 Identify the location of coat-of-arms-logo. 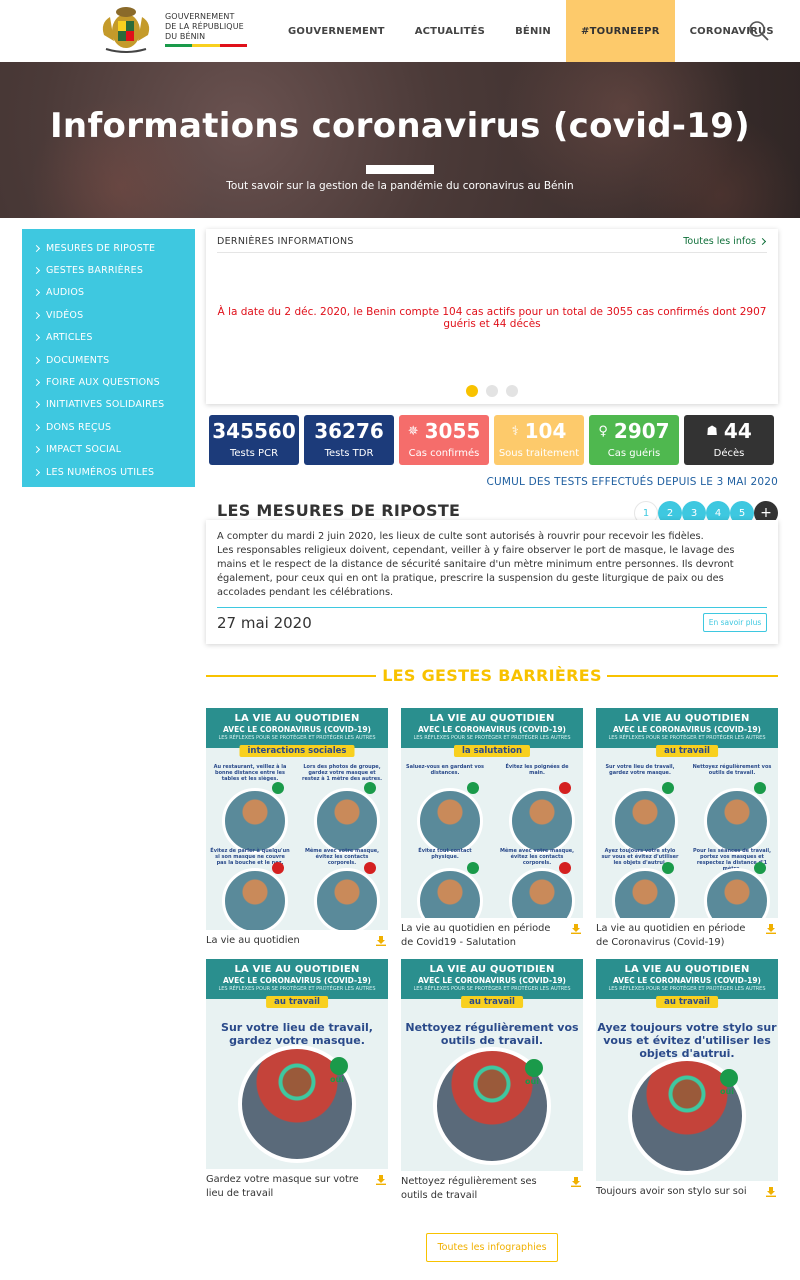
(126, 30).